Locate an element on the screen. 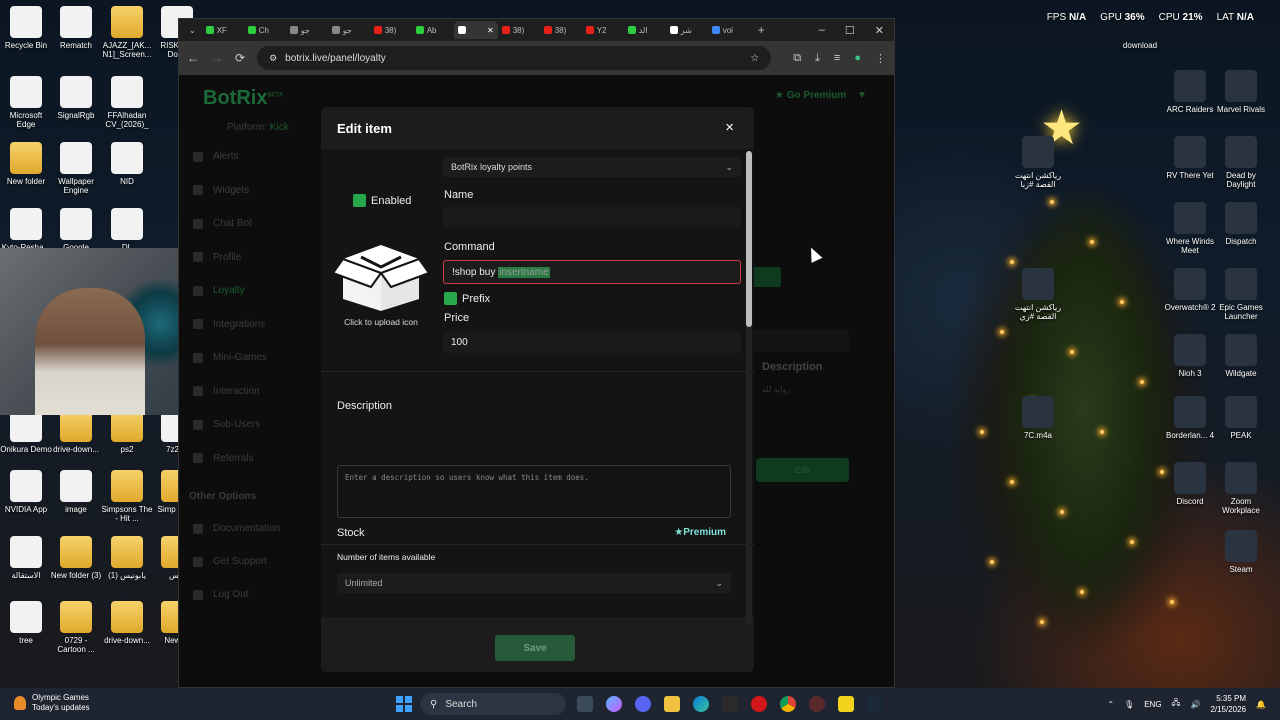 The height and width of the screenshot is (720, 1280). desktop-icon: SignalRgb is located at coordinates (76, 98).